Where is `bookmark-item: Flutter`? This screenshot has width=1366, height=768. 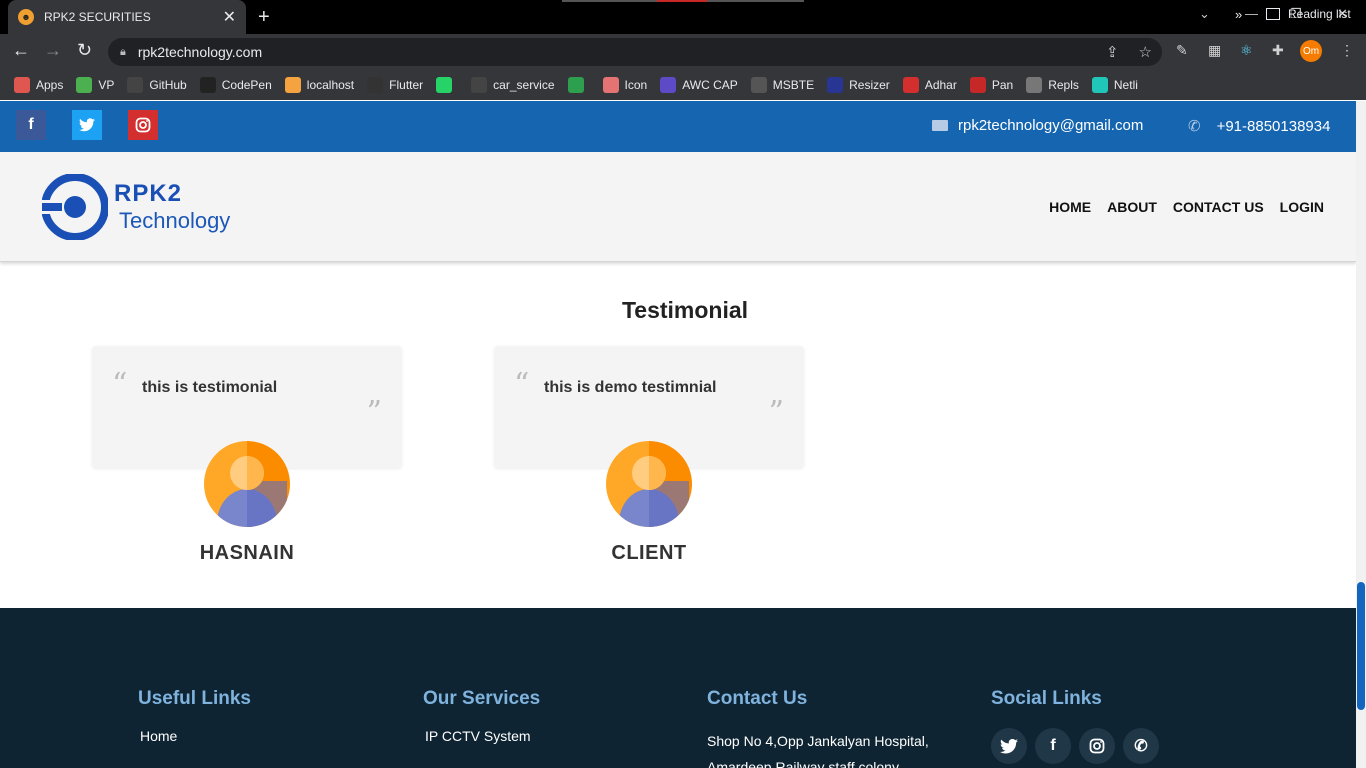 bookmark-item: Flutter is located at coordinates (395, 85).